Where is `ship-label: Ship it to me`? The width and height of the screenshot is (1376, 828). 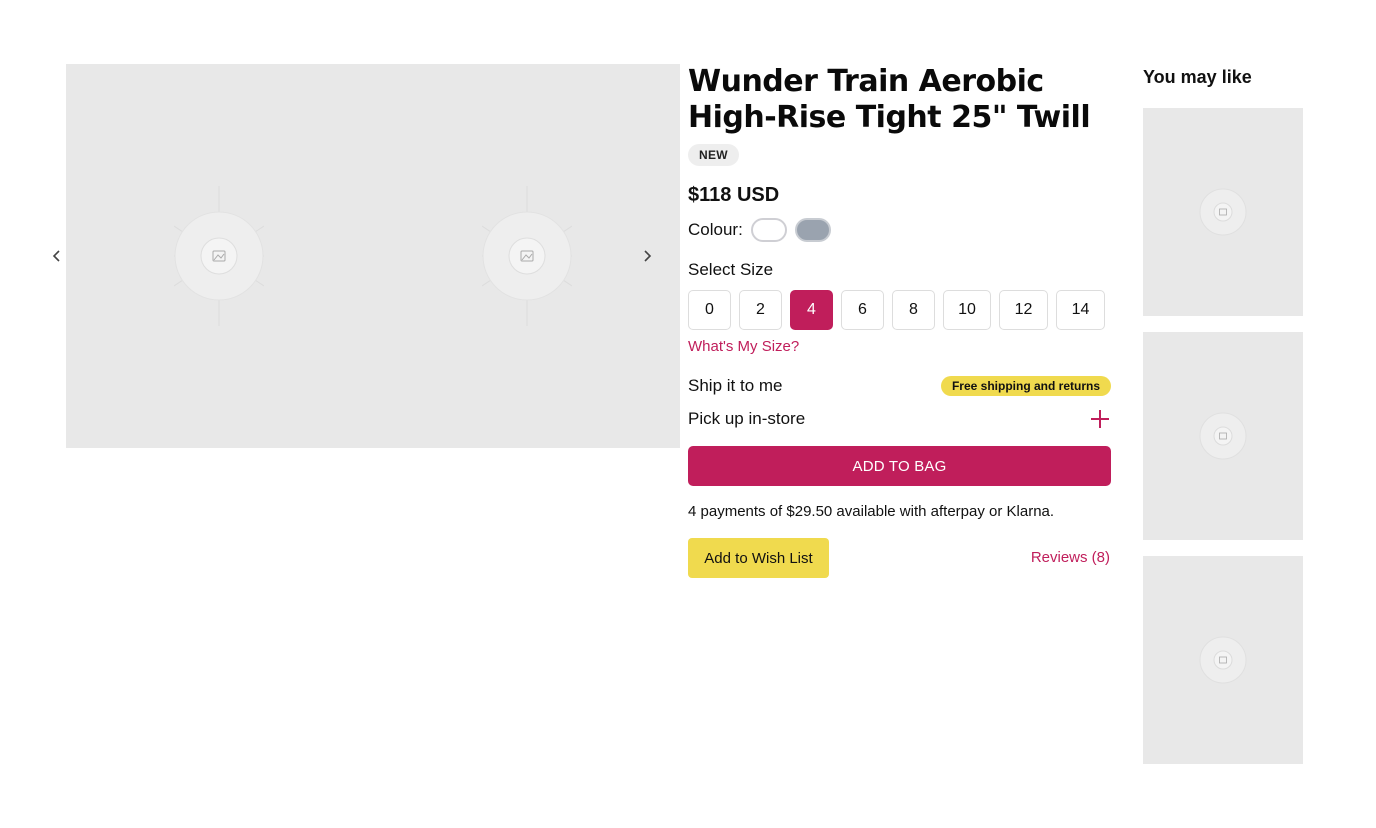
ship-label: Ship it to me is located at coordinates (735, 385).